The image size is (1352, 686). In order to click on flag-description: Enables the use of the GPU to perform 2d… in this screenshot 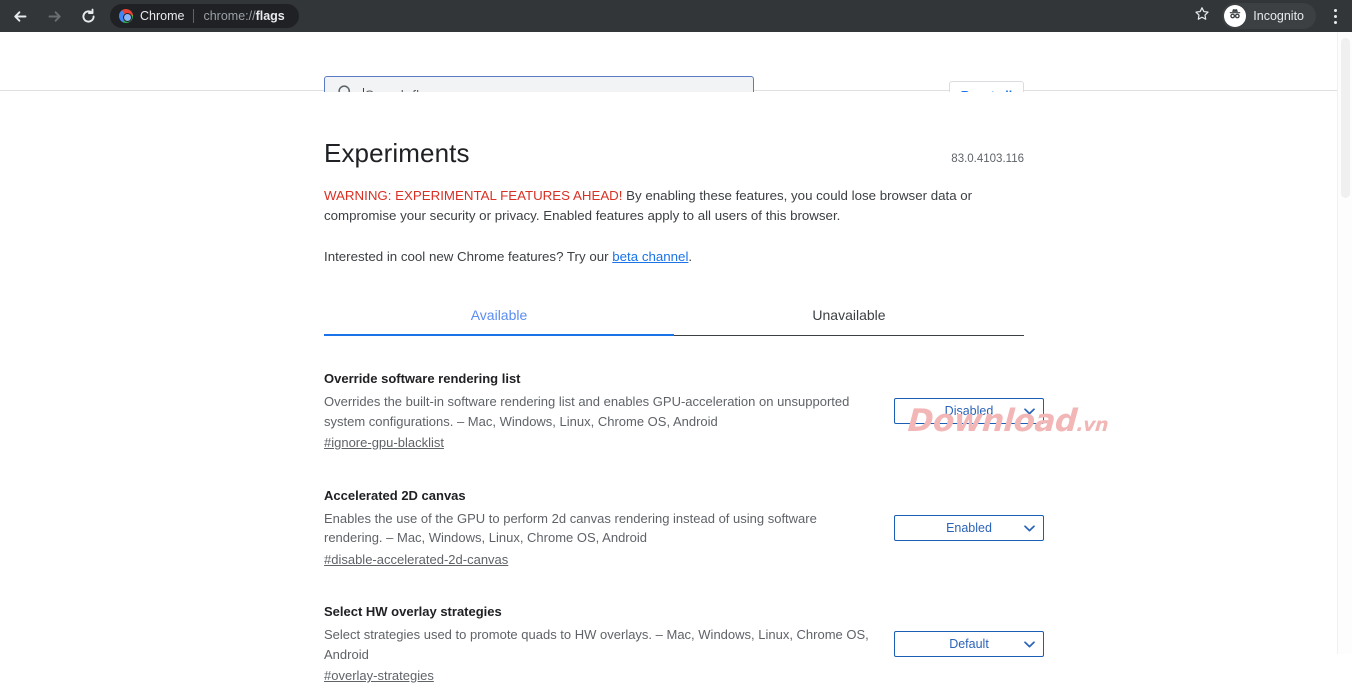, I will do `click(597, 539)`.